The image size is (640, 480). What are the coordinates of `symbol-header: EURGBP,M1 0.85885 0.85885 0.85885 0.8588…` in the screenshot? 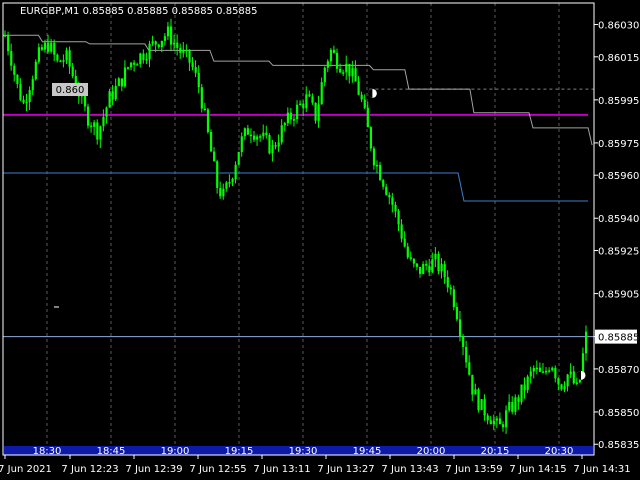 It's located at (139, 11).